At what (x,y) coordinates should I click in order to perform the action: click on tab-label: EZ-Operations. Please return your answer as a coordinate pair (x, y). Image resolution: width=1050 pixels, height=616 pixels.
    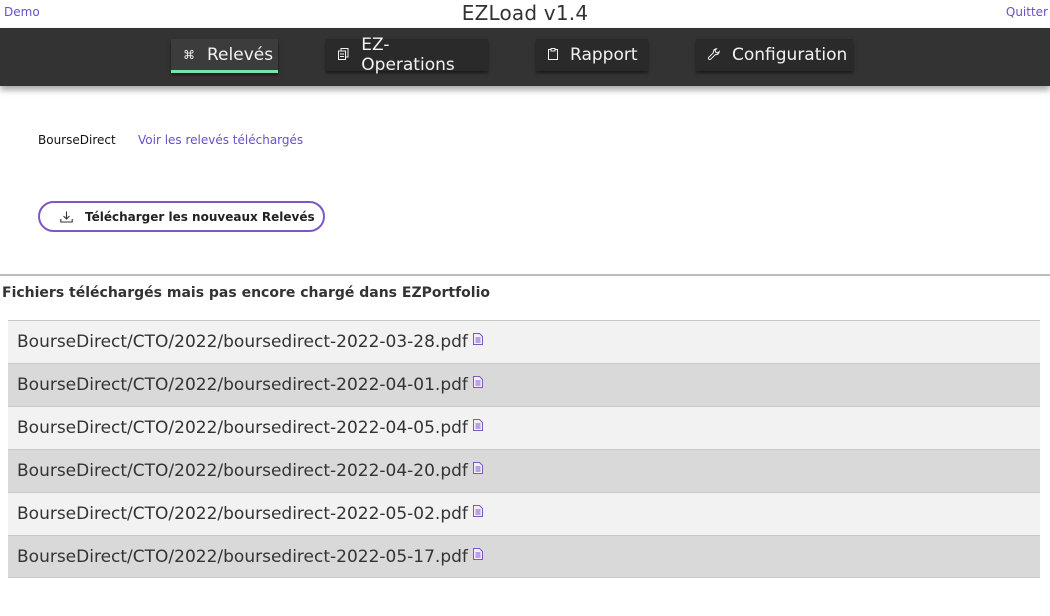
    Looking at the image, I should click on (408, 55).